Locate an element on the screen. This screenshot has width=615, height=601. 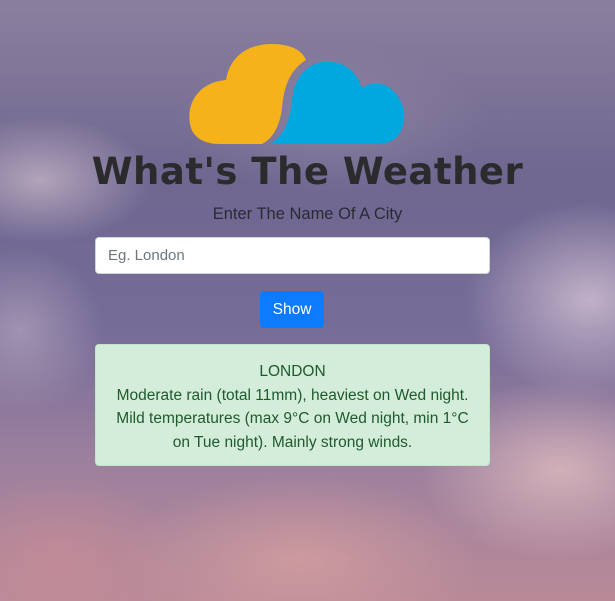
show-button: Show is located at coordinates (292, 309).